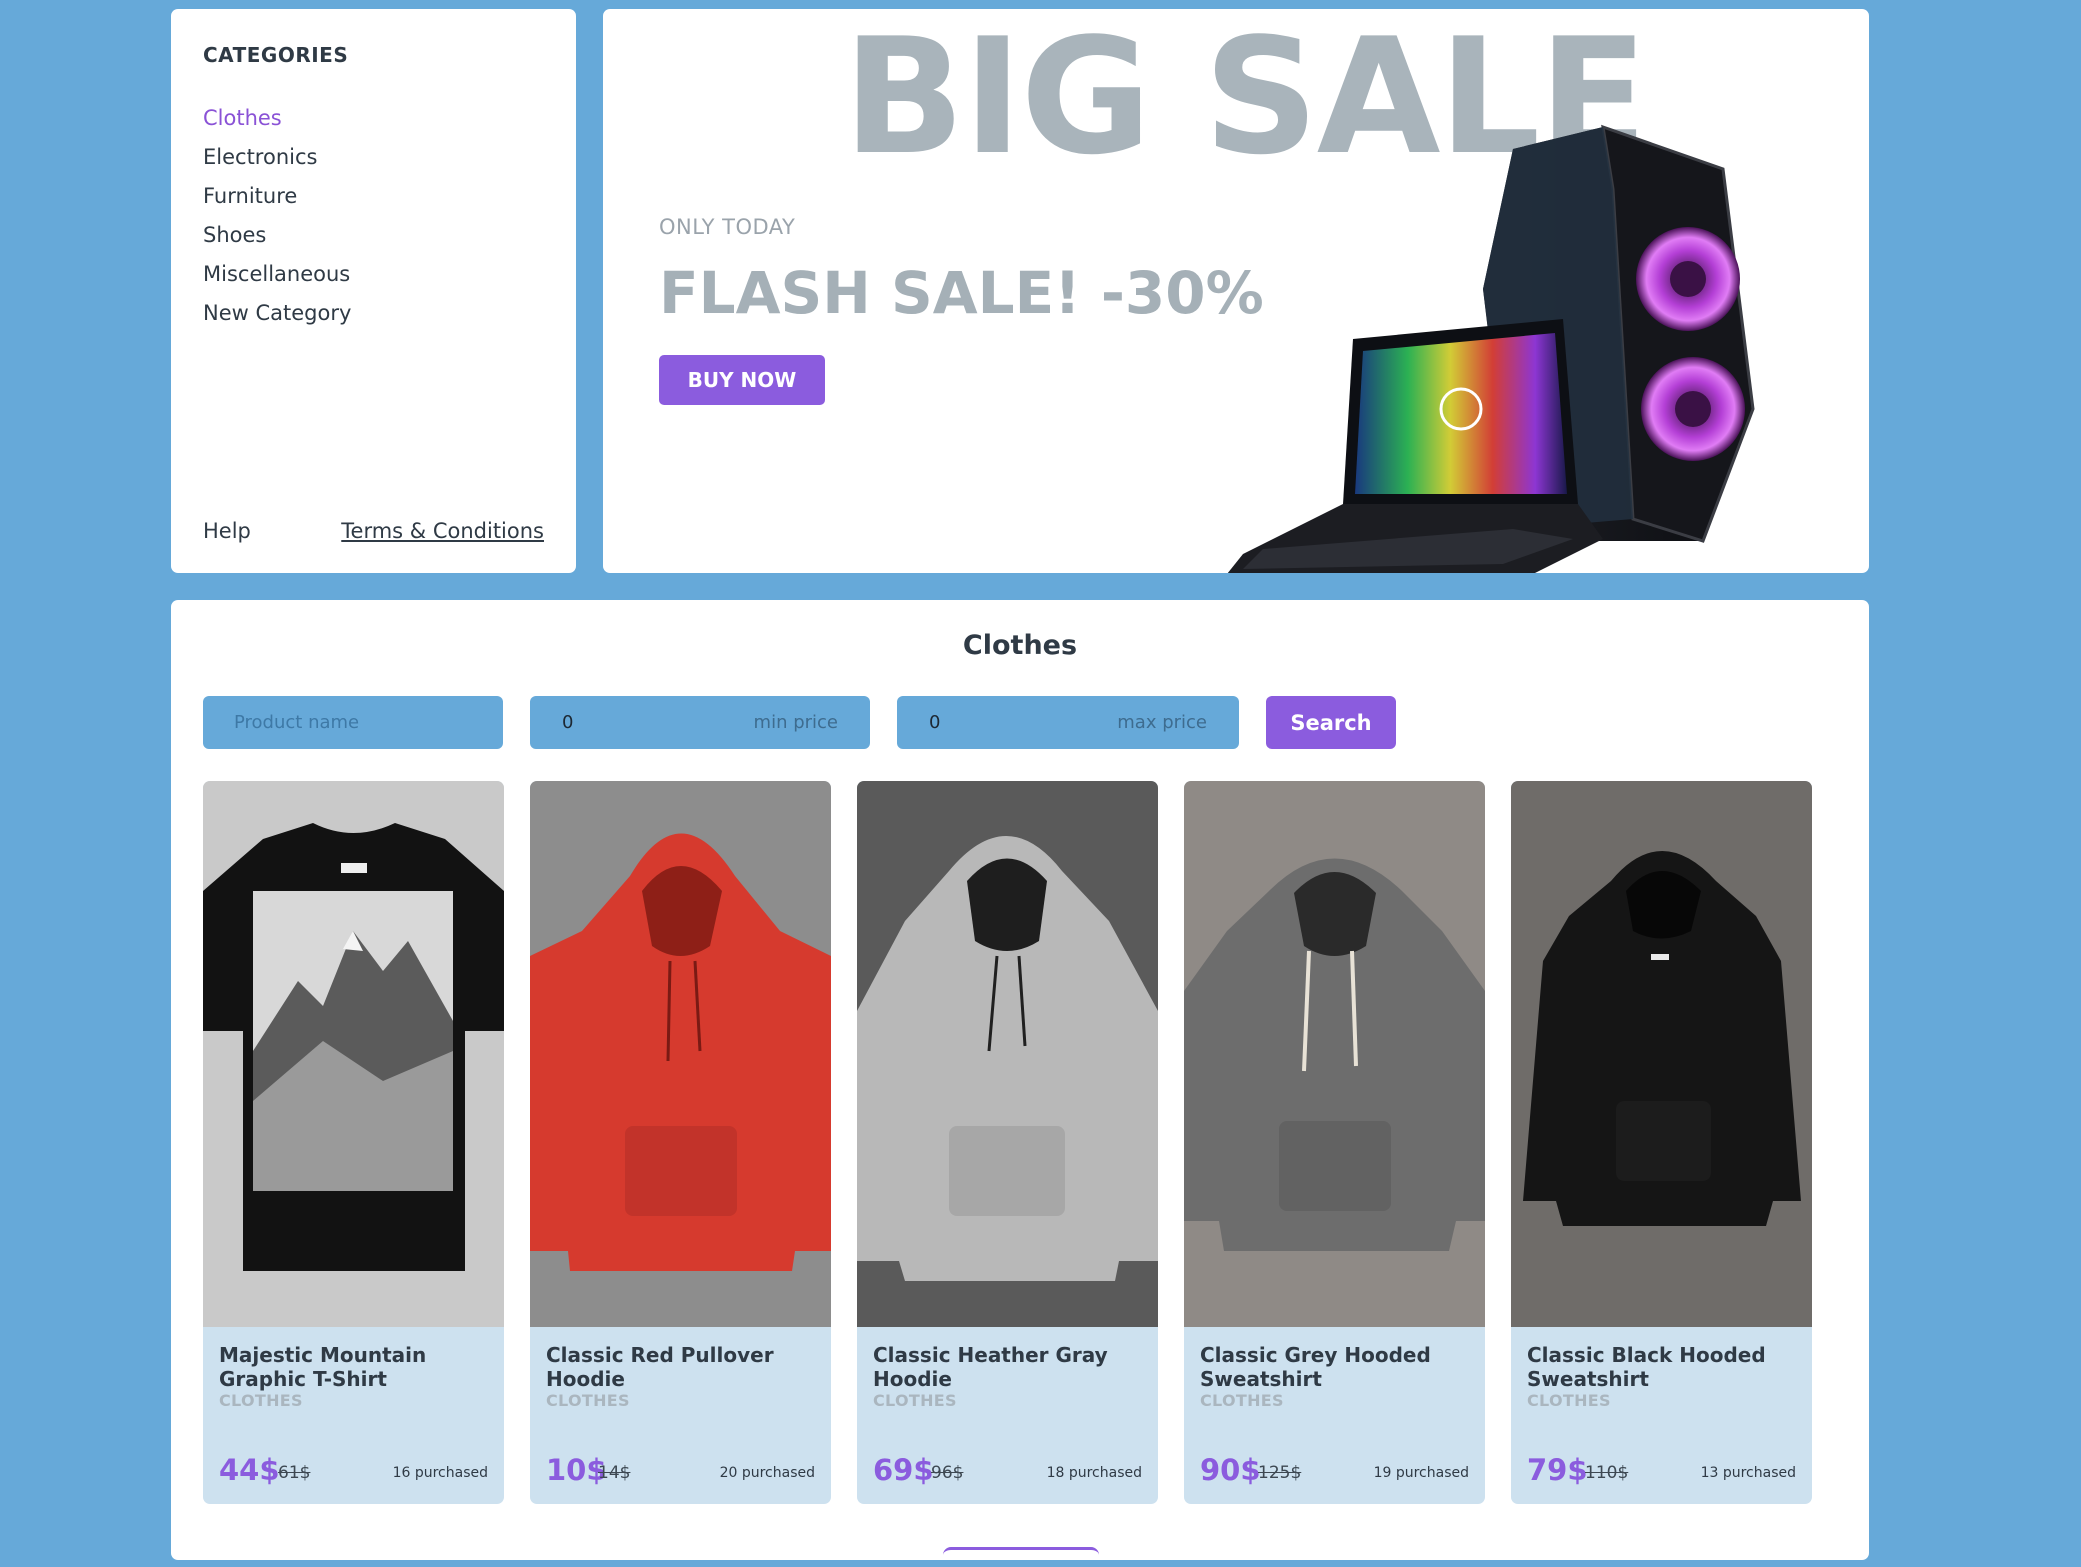  What do you see at coordinates (1607, 1473) in the screenshot?
I see `product-old-price: 110$` at bounding box center [1607, 1473].